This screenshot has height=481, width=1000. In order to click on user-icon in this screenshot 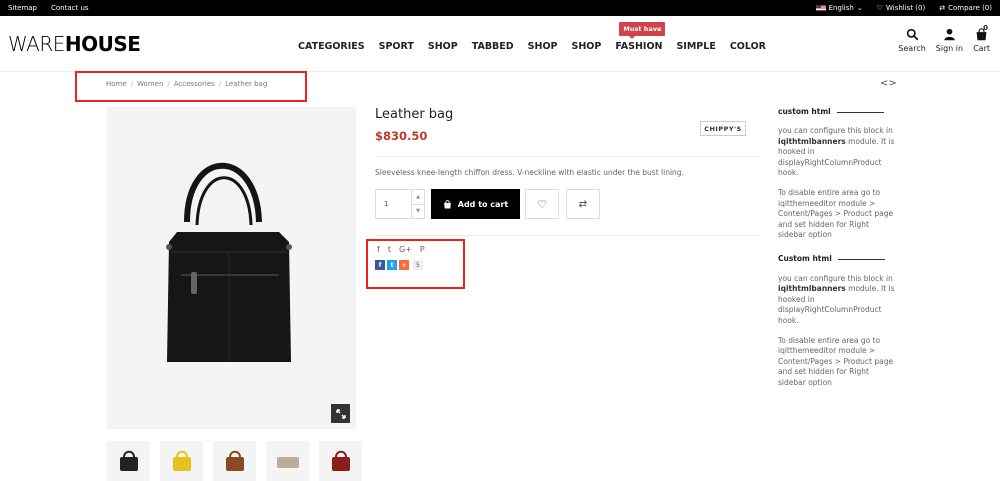, I will do `click(949, 34)`.